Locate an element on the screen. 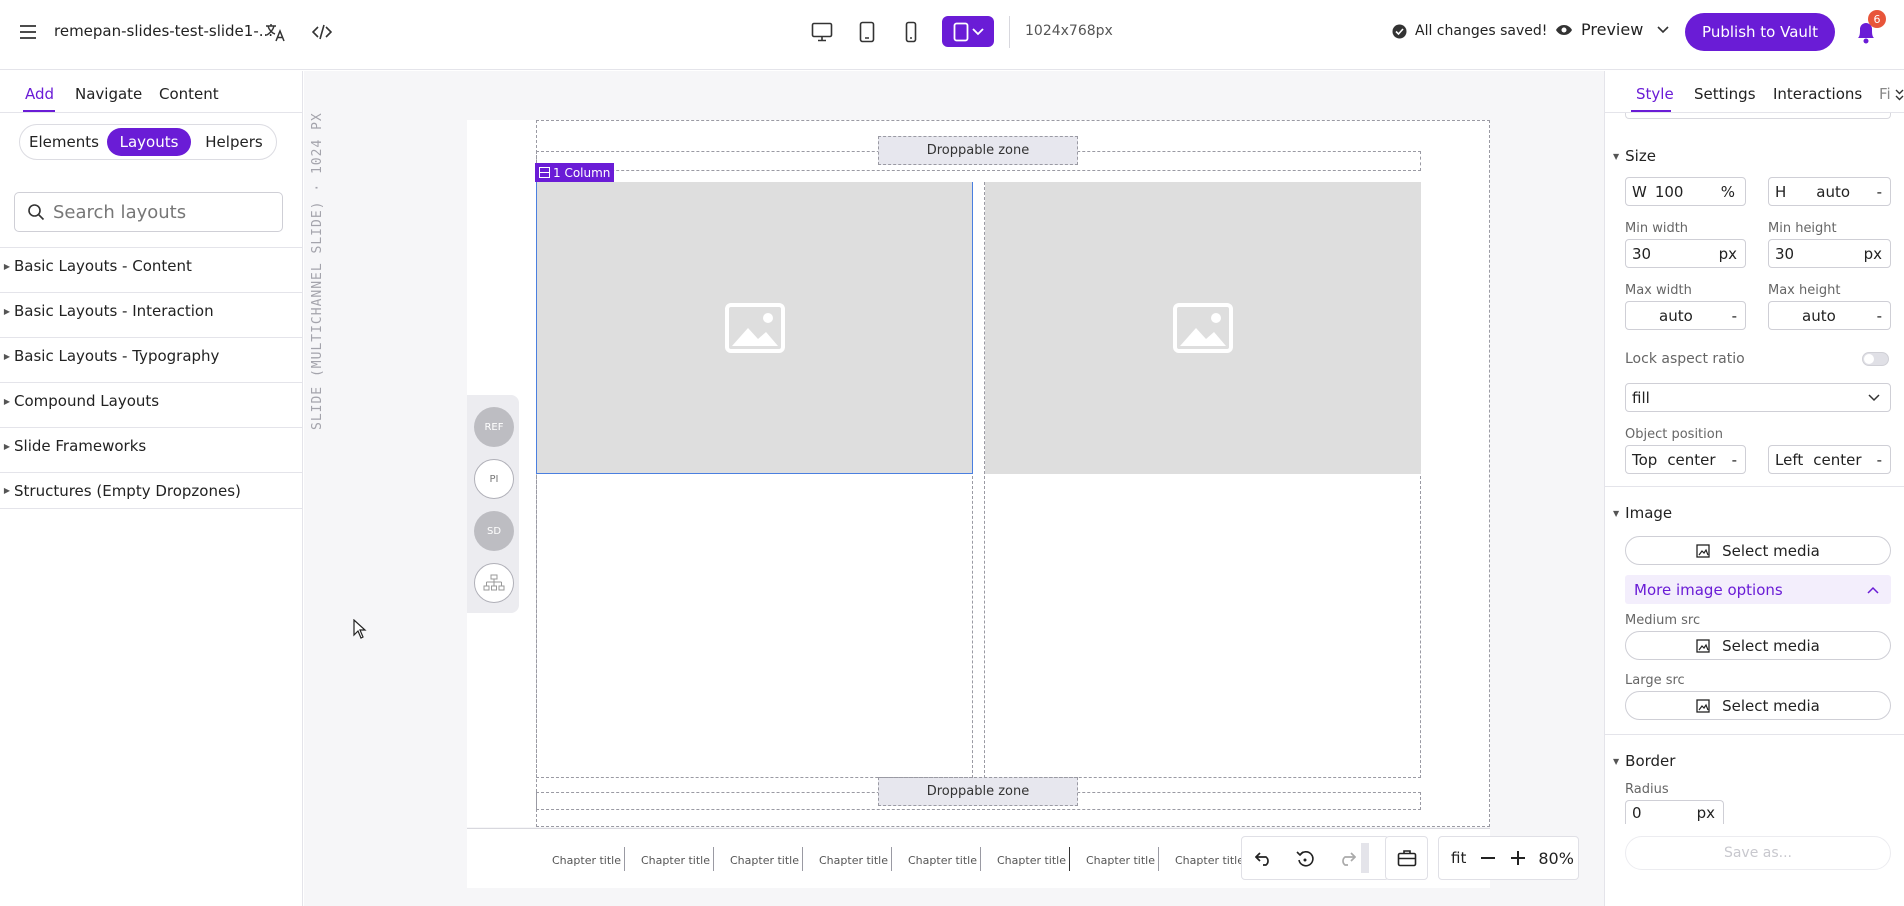 The height and width of the screenshot is (906, 1904). resolution-label: 1024x768px is located at coordinates (1069, 31).